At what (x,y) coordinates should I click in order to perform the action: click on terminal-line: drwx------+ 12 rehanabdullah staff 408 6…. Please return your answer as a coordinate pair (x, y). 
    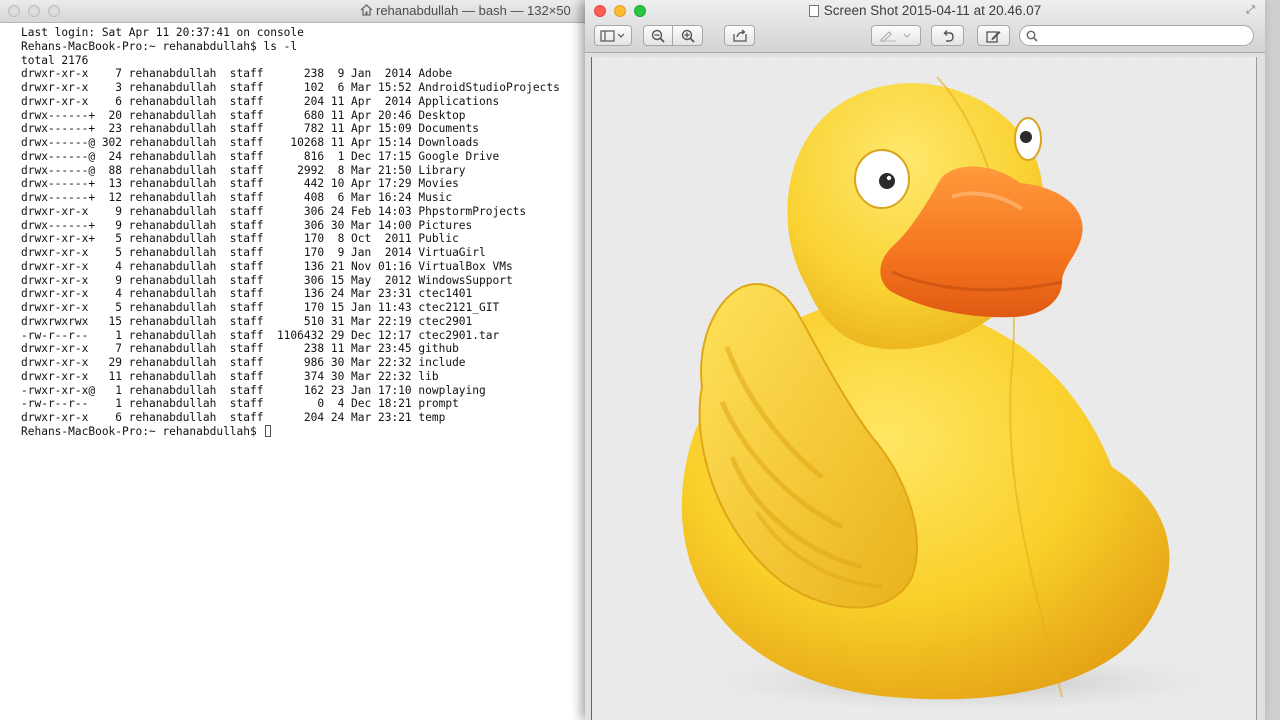
    Looking at the image, I should click on (237, 197).